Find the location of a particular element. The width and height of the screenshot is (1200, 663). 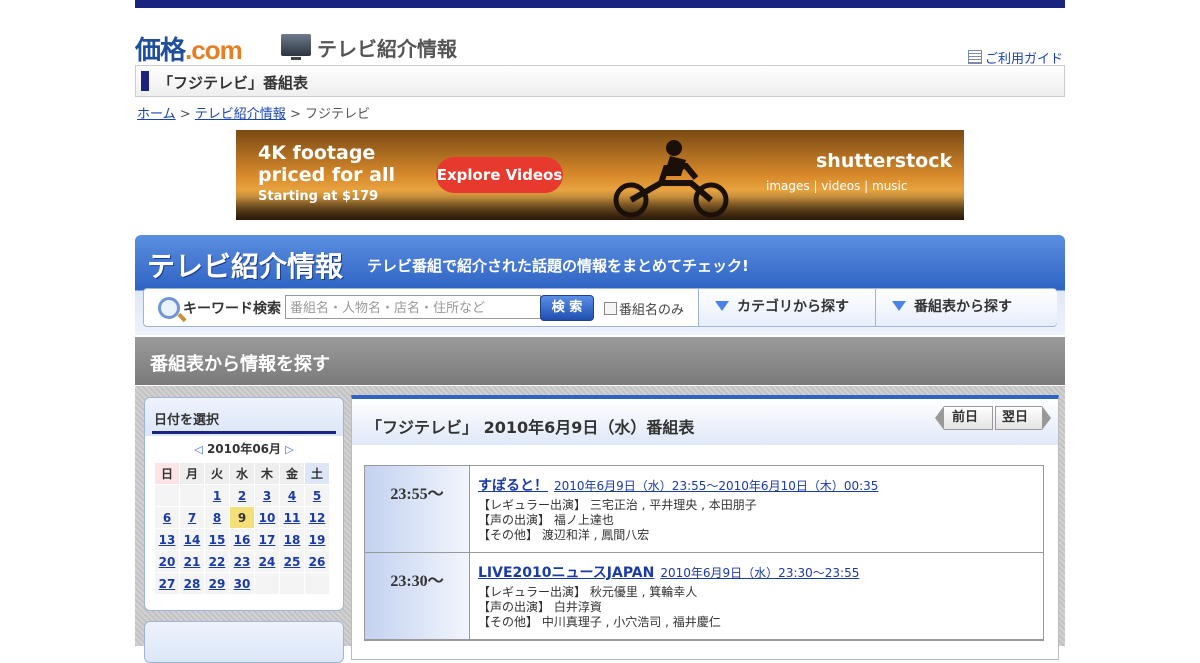

calendar-day: 26 is located at coordinates (317, 561).